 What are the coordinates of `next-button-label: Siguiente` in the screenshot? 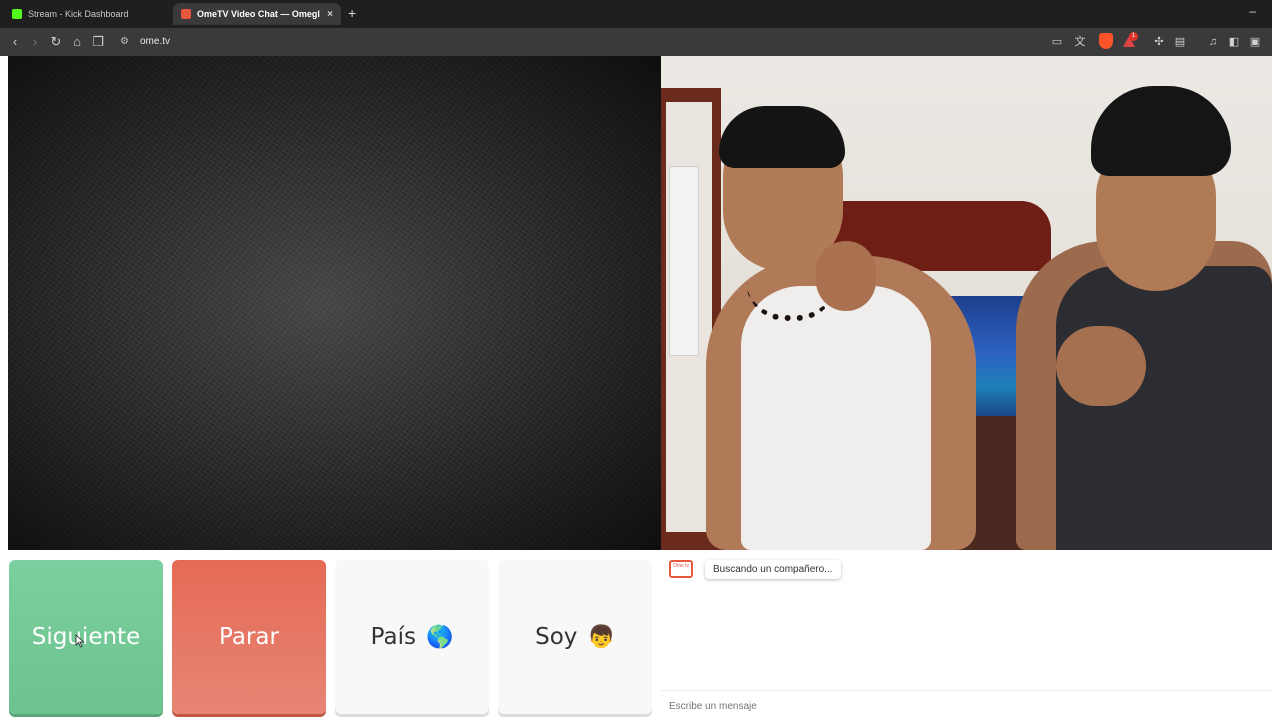 It's located at (86, 637).